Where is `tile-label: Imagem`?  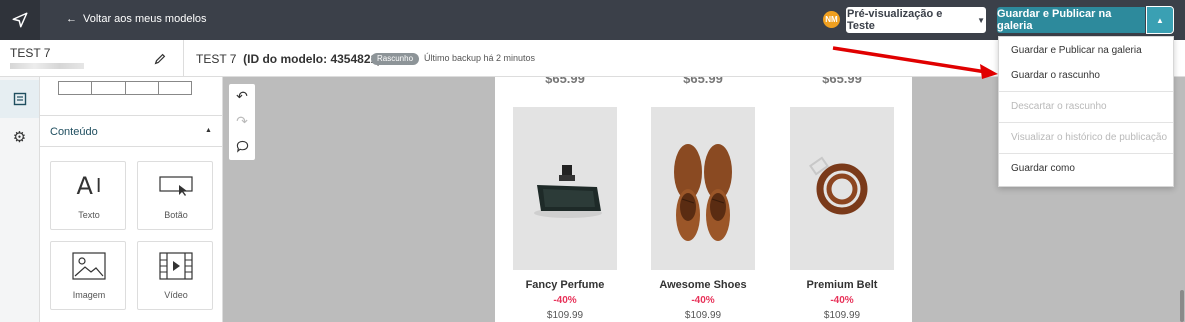
tile-label: Imagem is located at coordinates (89, 295).